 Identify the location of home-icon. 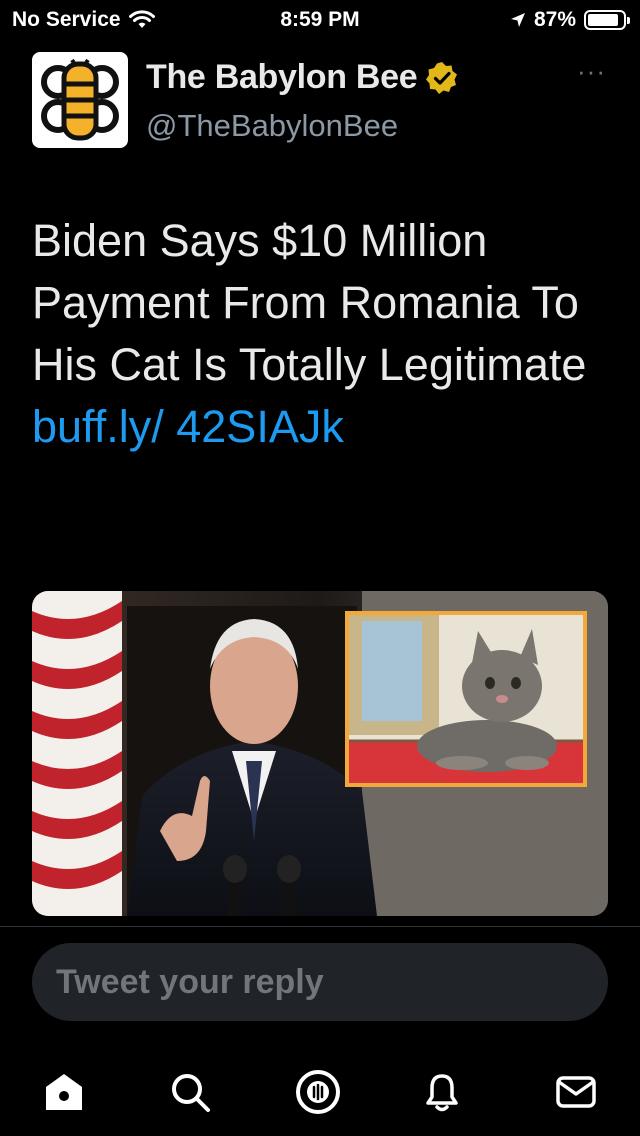
(64, 1092).